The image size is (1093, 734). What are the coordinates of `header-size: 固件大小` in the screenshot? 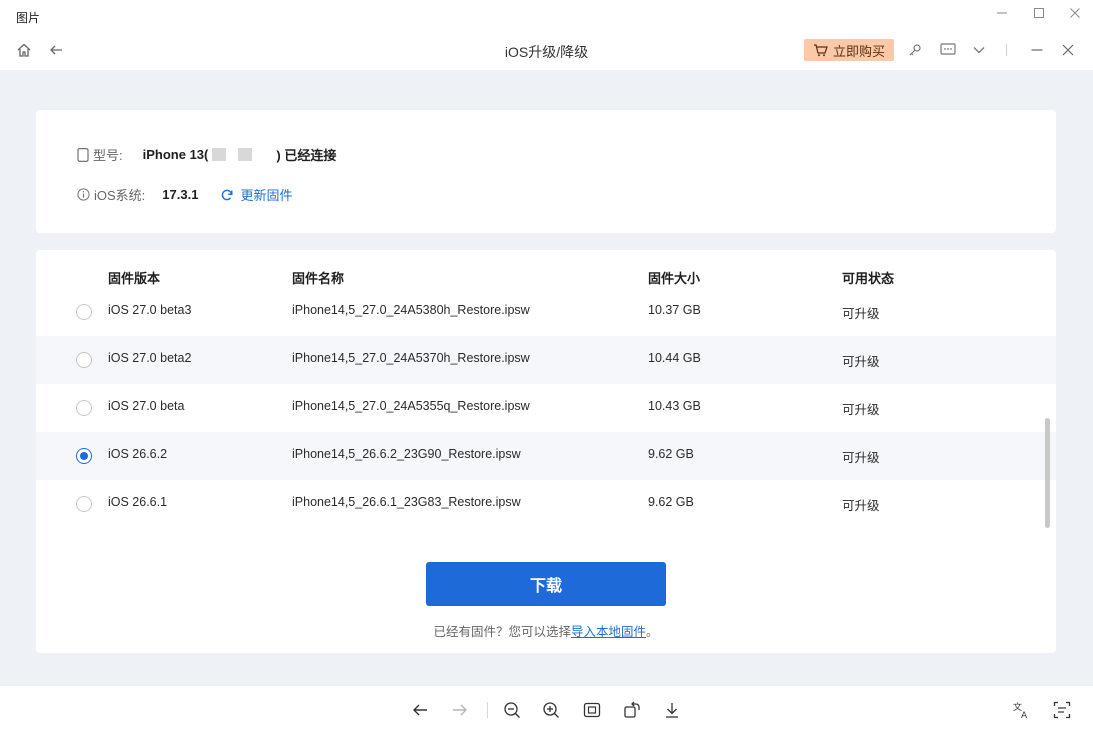 It's located at (674, 278).